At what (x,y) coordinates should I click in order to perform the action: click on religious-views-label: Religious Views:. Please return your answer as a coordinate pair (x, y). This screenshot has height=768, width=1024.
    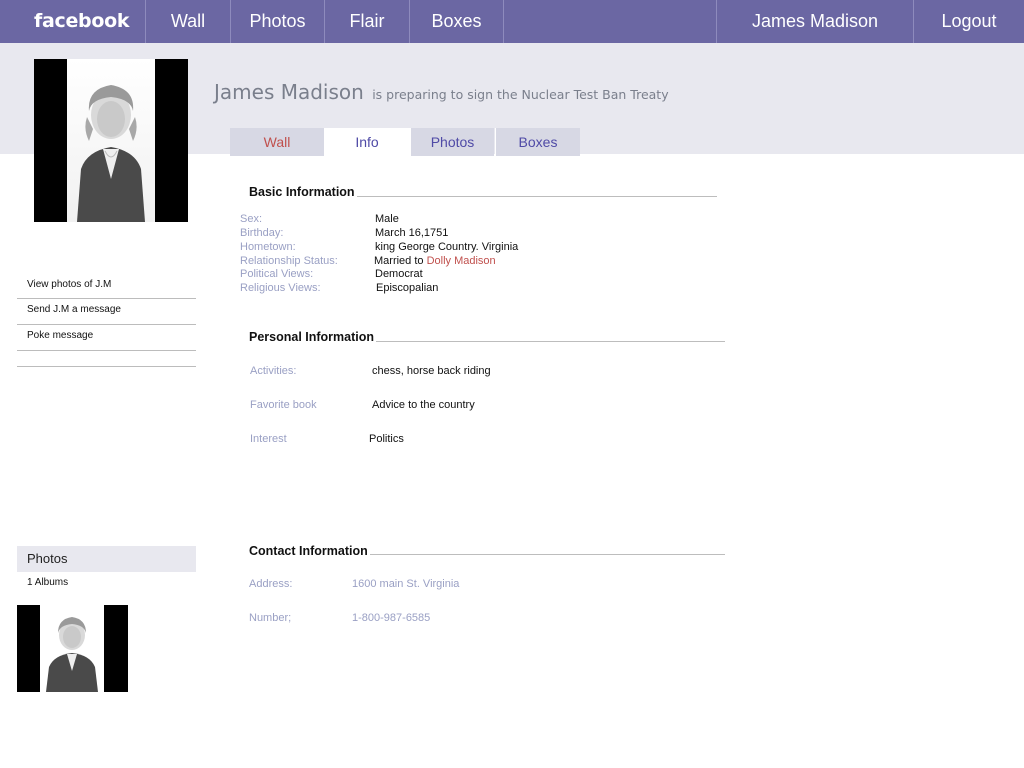
    Looking at the image, I should click on (280, 288).